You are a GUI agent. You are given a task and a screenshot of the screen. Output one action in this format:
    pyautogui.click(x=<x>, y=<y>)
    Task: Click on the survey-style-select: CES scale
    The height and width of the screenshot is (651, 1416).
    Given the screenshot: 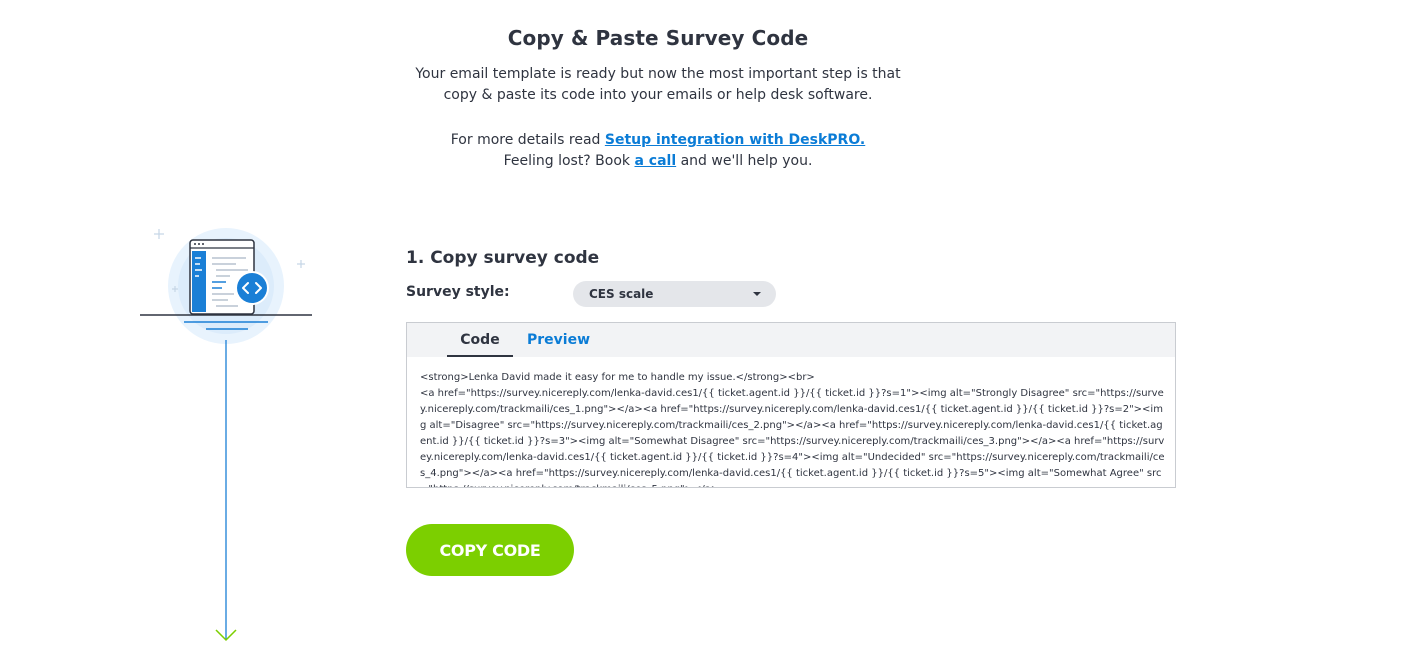 What is the action you would take?
    pyautogui.click(x=674, y=294)
    